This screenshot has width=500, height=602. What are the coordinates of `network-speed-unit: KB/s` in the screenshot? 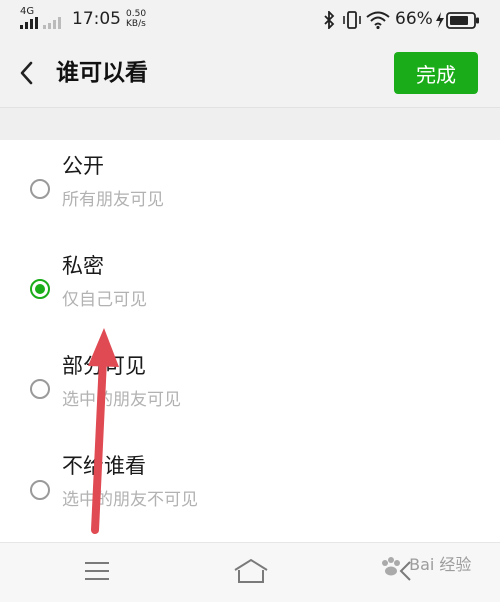 It's located at (136, 24).